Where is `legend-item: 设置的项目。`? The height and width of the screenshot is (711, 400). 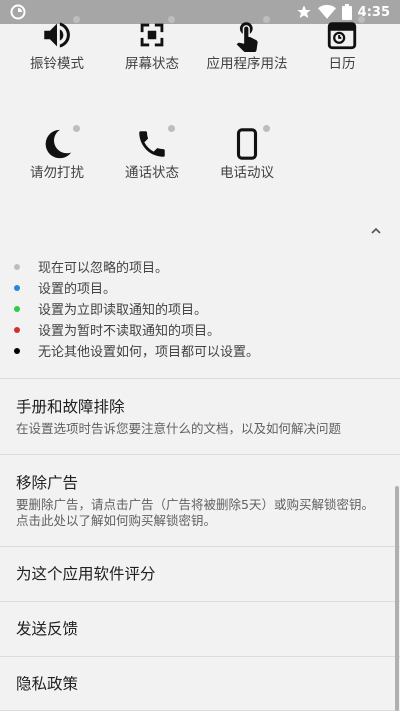
legend-item: 设置的项目。 is located at coordinates (204, 287).